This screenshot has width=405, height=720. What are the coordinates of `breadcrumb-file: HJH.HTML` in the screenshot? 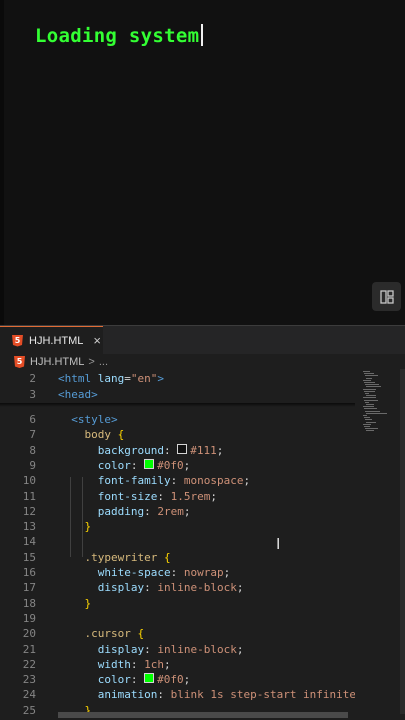 It's located at (57, 362).